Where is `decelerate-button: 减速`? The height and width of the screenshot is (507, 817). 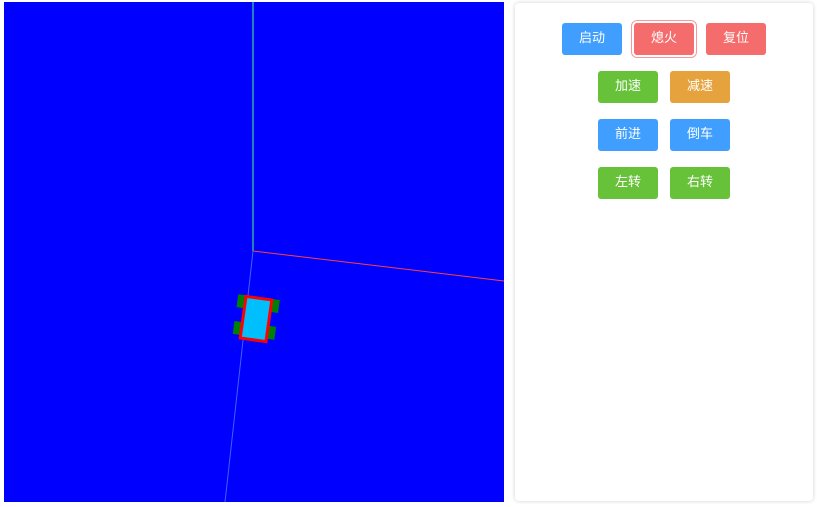 decelerate-button: 减速 is located at coordinates (700, 87).